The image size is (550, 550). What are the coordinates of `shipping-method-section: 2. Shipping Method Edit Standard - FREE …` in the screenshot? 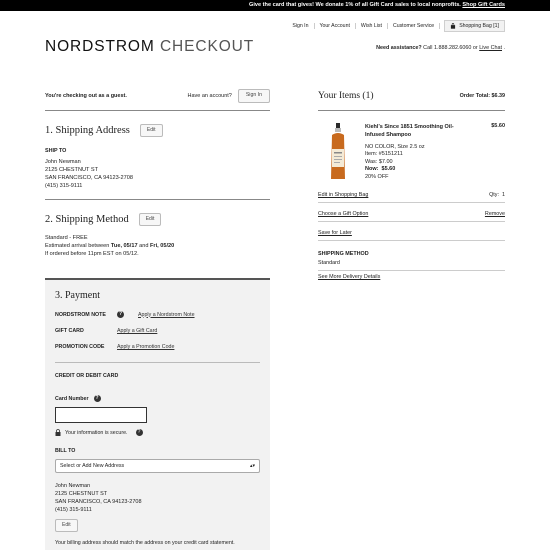 It's located at (157, 229).